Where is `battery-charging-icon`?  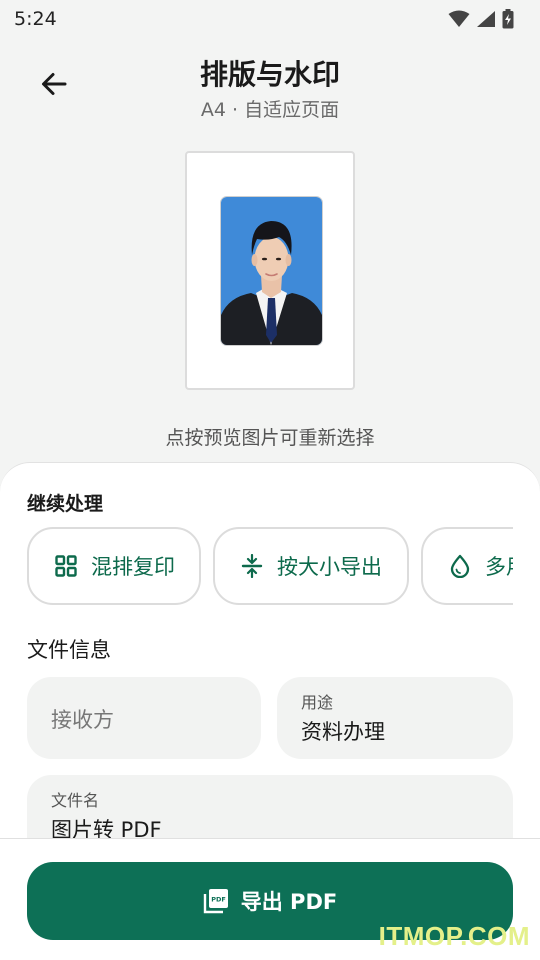
battery-charging-icon is located at coordinates (508, 19).